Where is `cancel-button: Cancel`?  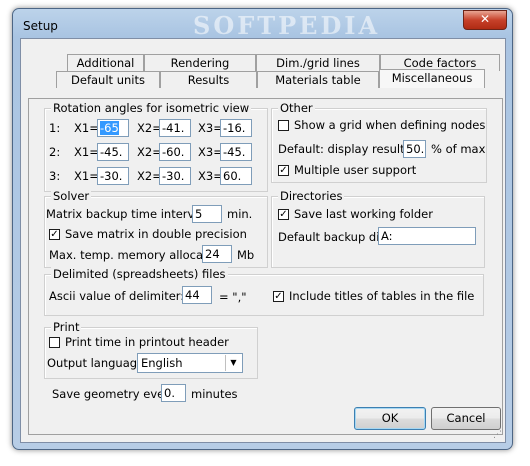
cancel-button: Cancel is located at coordinates (466, 418).